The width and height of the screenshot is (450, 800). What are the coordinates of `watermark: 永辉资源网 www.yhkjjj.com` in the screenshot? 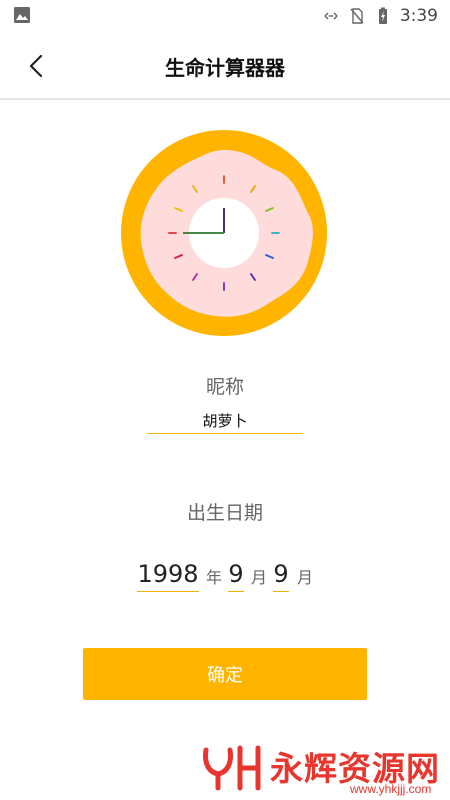 It's located at (325, 771).